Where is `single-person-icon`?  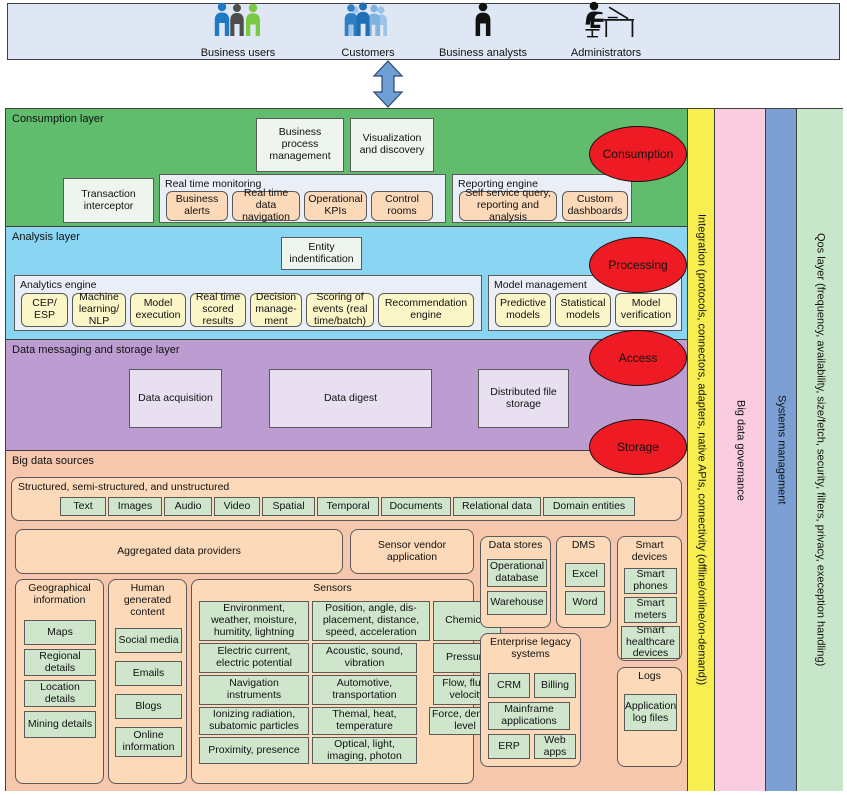
single-person-icon is located at coordinates (483, 22).